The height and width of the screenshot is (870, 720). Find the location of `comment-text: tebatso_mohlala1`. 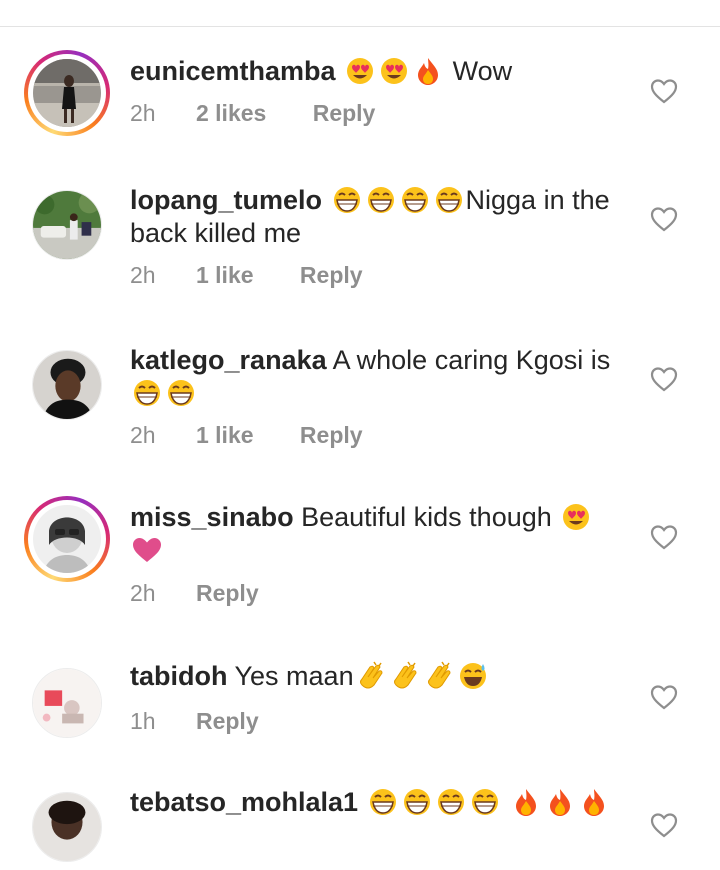

comment-text: tebatso_mohlala1 is located at coordinates (425, 802).